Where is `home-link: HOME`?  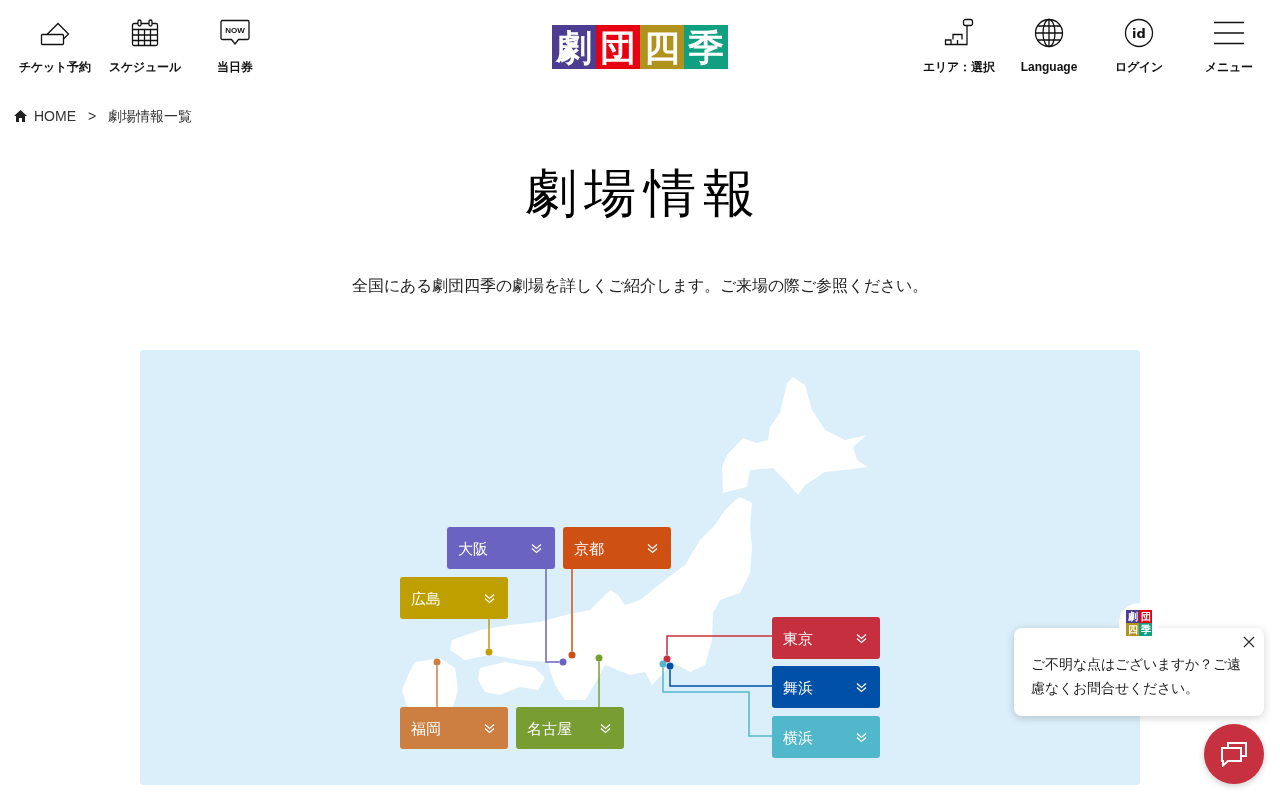 home-link: HOME is located at coordinates (45, 116).